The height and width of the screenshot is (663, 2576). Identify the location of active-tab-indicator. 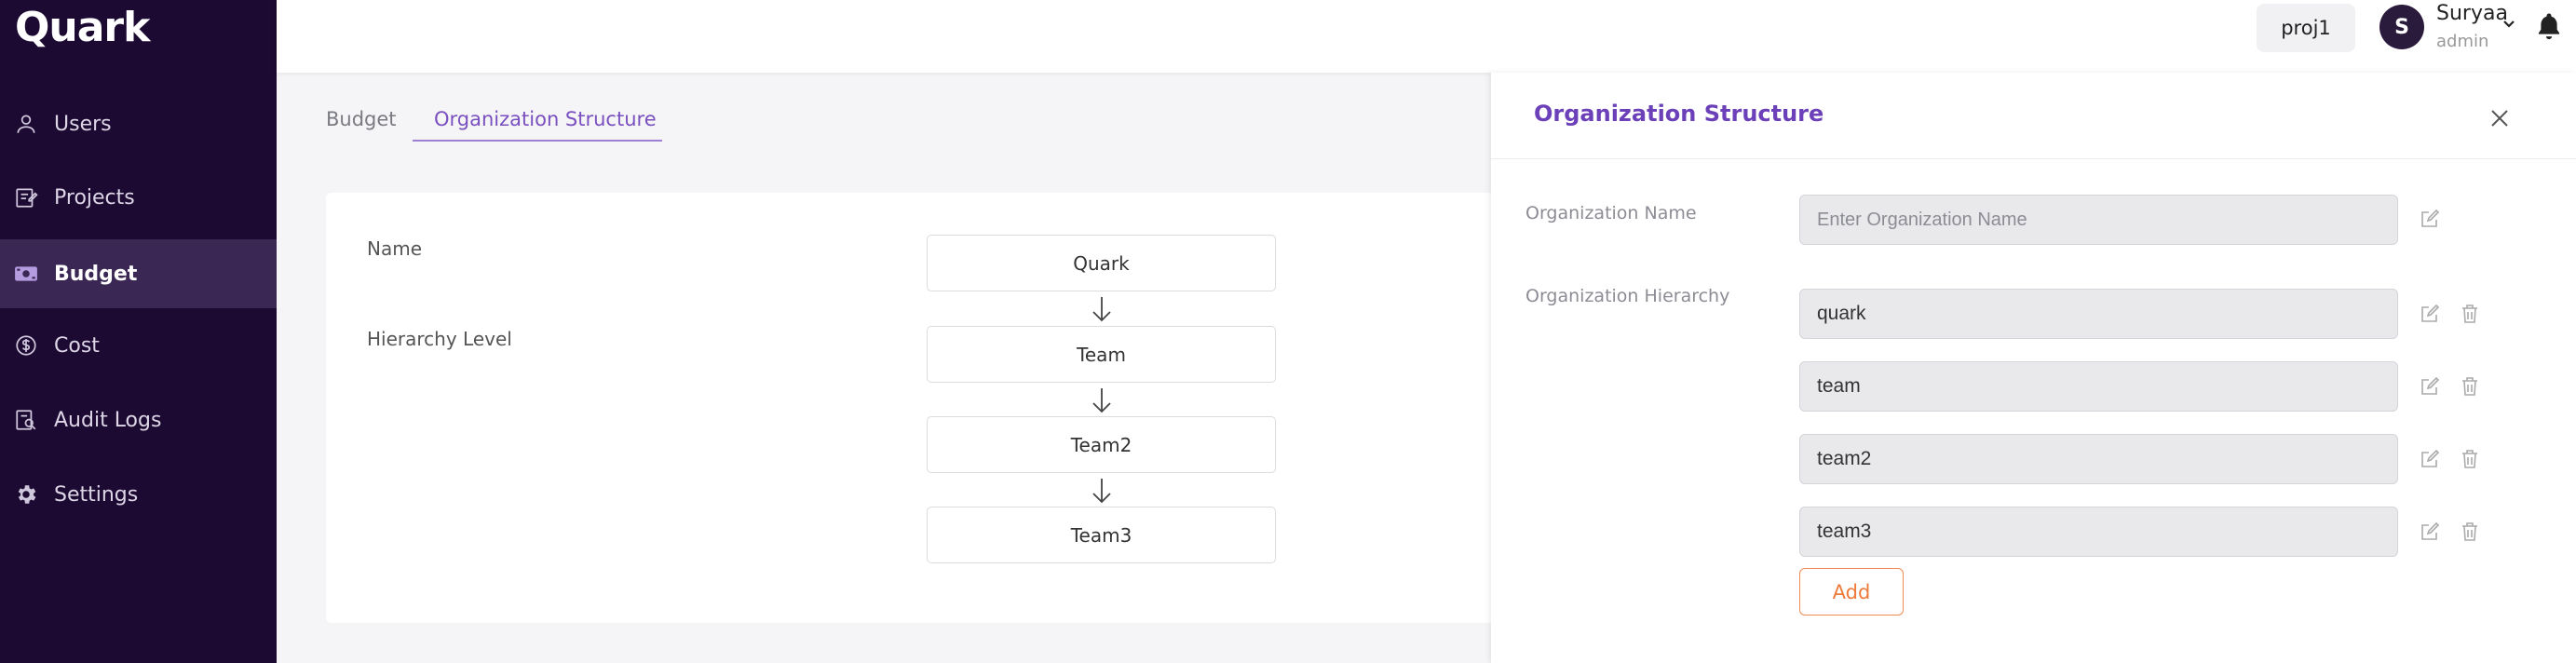
(537, 141).